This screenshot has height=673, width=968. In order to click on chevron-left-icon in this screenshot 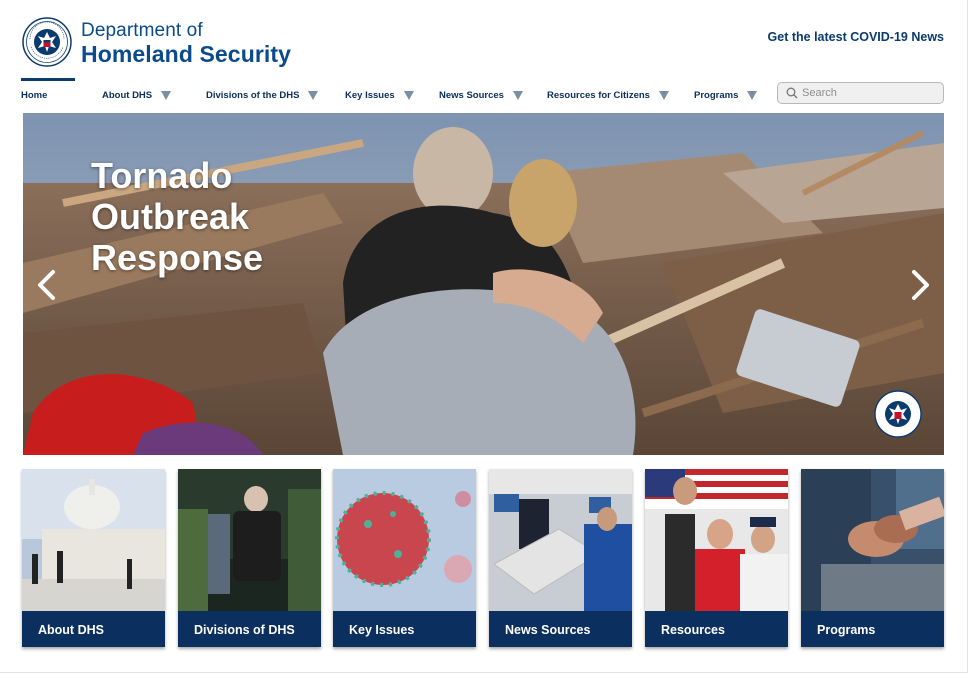, I will do `click(48, 285)`.